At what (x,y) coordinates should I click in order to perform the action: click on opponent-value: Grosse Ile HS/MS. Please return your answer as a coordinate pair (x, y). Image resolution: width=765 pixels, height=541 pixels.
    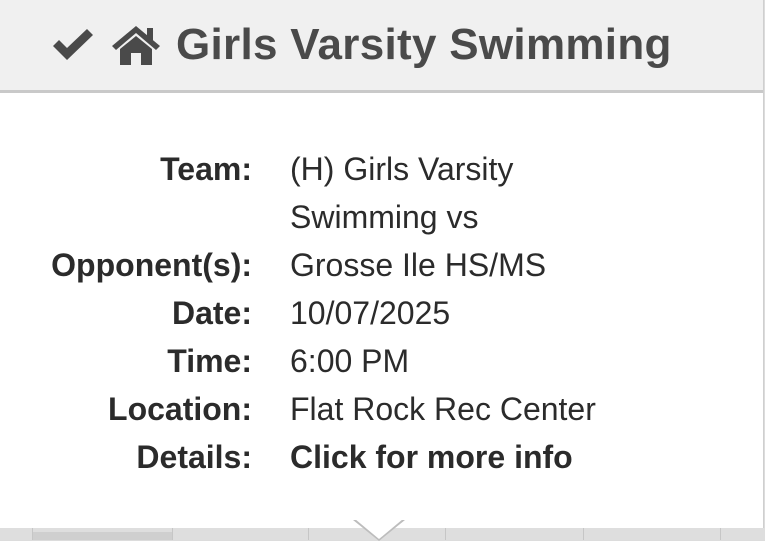
    Looking at the image, I should click on (418, 265).